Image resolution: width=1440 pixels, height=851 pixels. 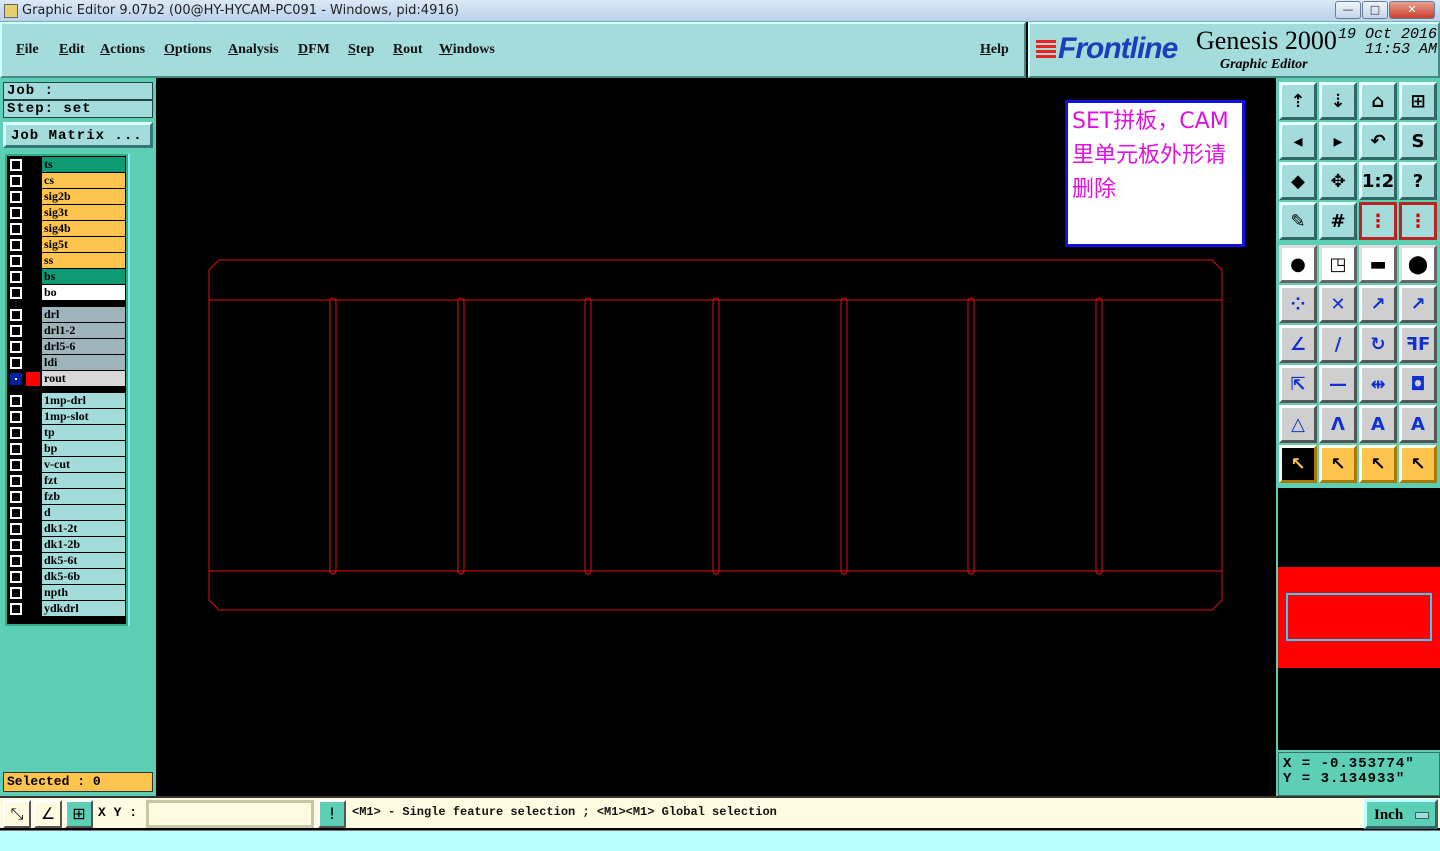 I want to click on layer-row: drl, so click(x=66, y=315).